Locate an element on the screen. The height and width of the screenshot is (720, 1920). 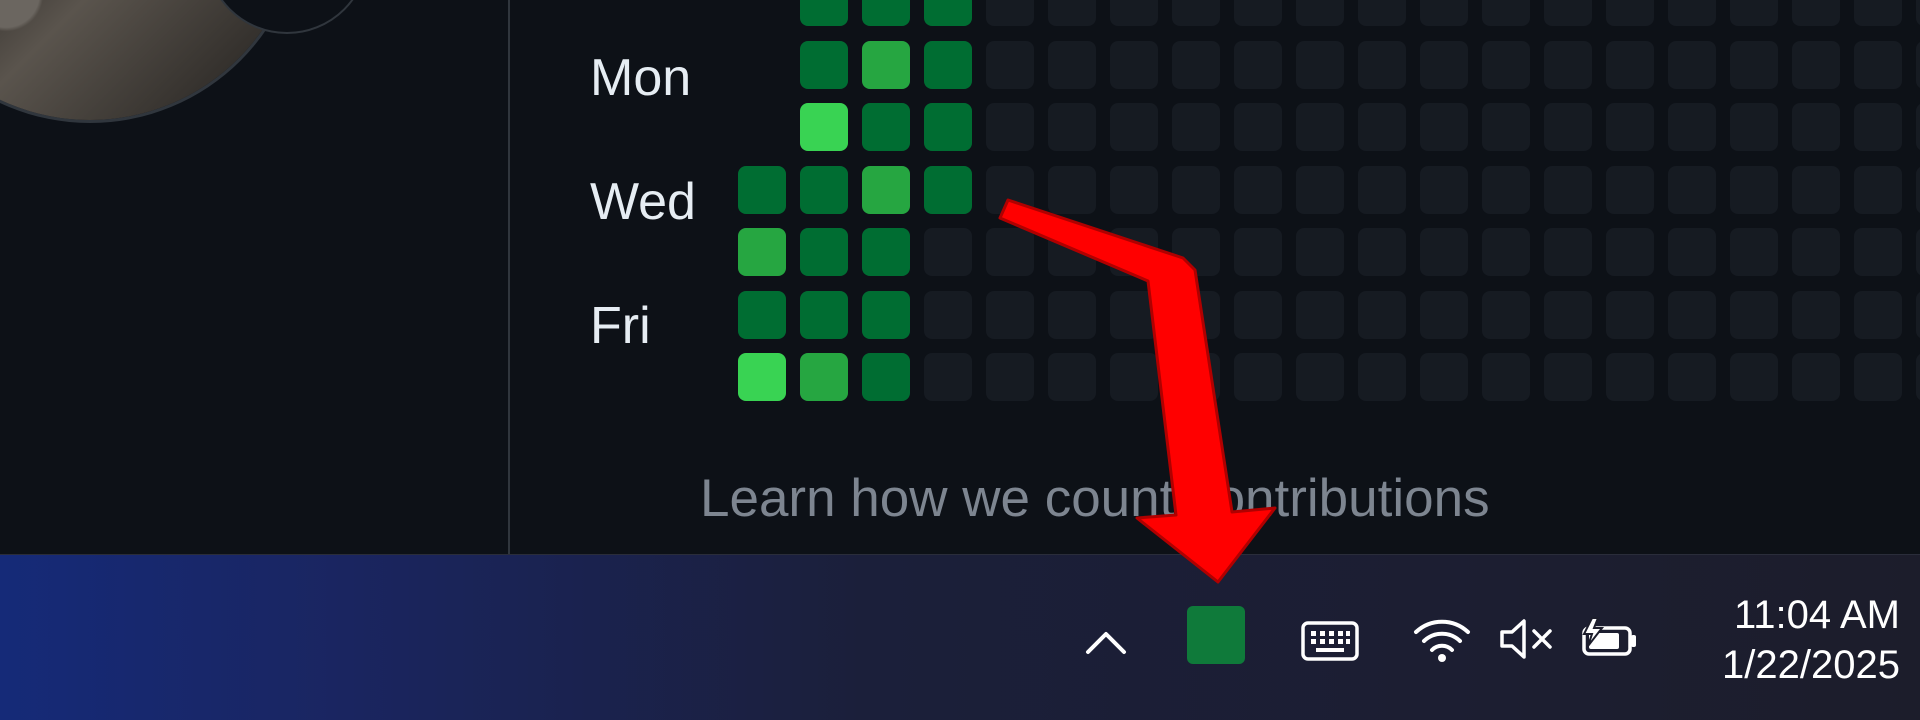
touch-keyboard-button is located at coordinates (1330, 641).